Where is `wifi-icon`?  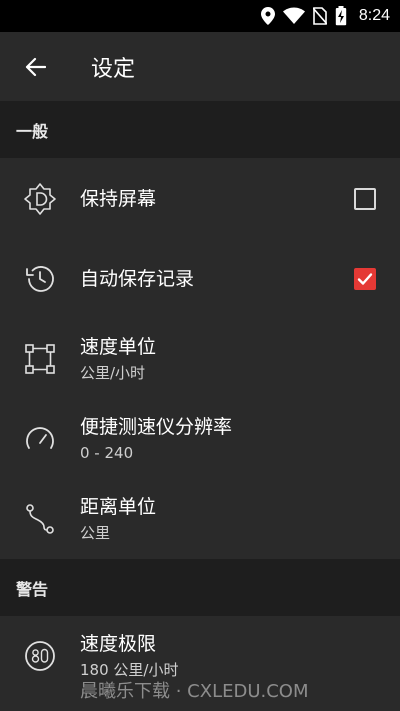 wifi-icon is located at coordinates (293, 15).